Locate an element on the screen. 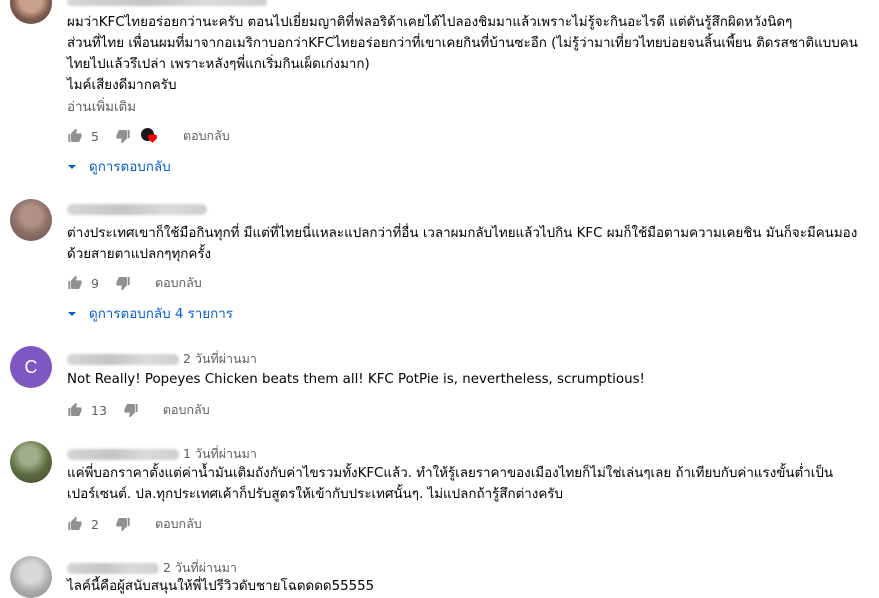 The height and width of the screenshot is (598, 879). avatar: C is located at coordinates (31, 367).